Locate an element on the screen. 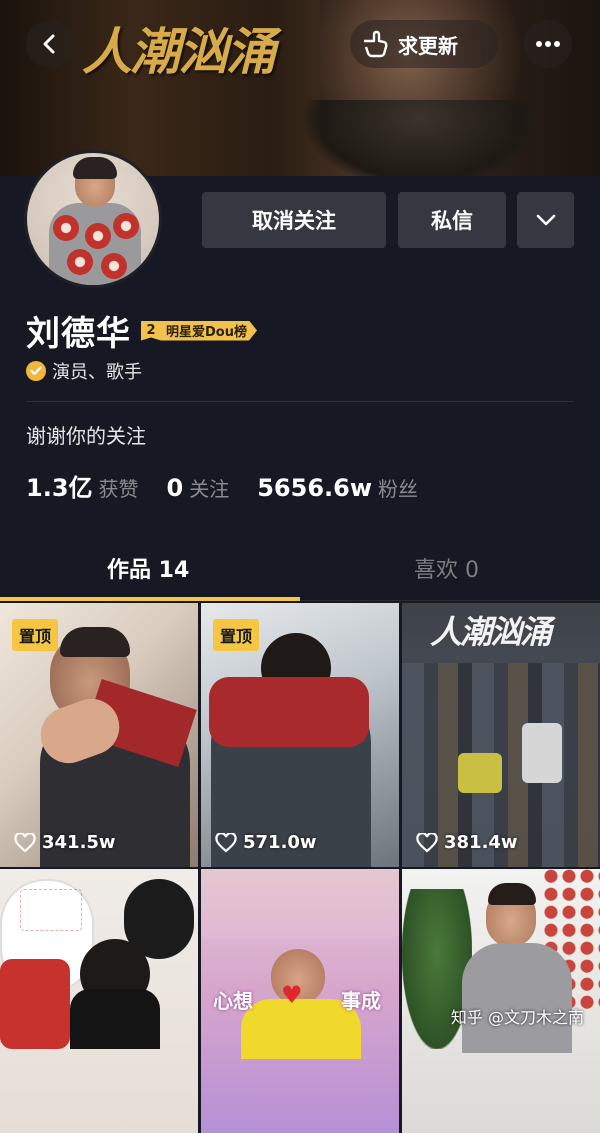 The image size is (600, 1133). more-options-button is located at coordinates (548, 44).